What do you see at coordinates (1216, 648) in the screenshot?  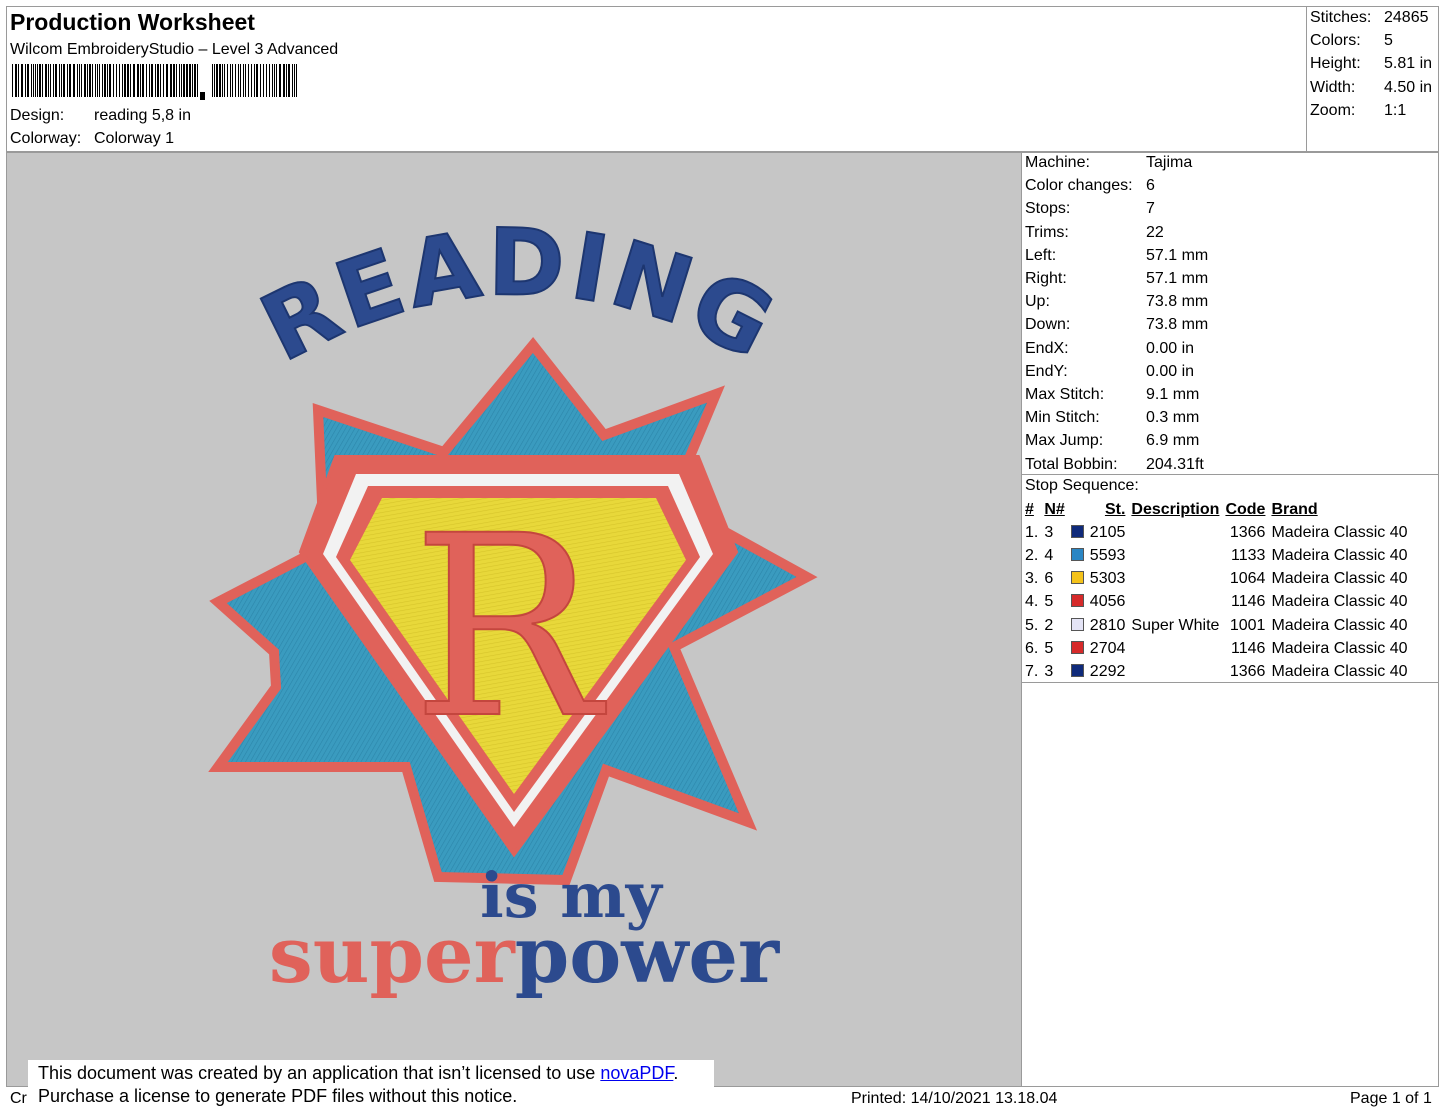 I see `stop-row: 6. 5 2704 1146 Madeira Classic 40` at bounding box center [1216, 648].